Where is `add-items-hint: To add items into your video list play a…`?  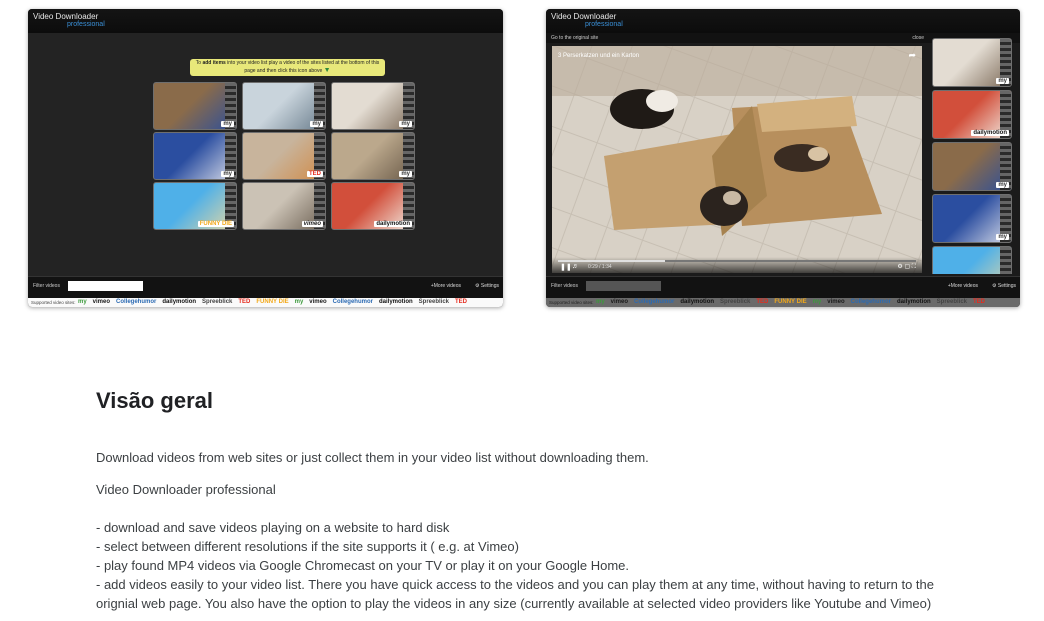
add-items-hint: To add items into your video list play a… is located at coordinates (287, 67).